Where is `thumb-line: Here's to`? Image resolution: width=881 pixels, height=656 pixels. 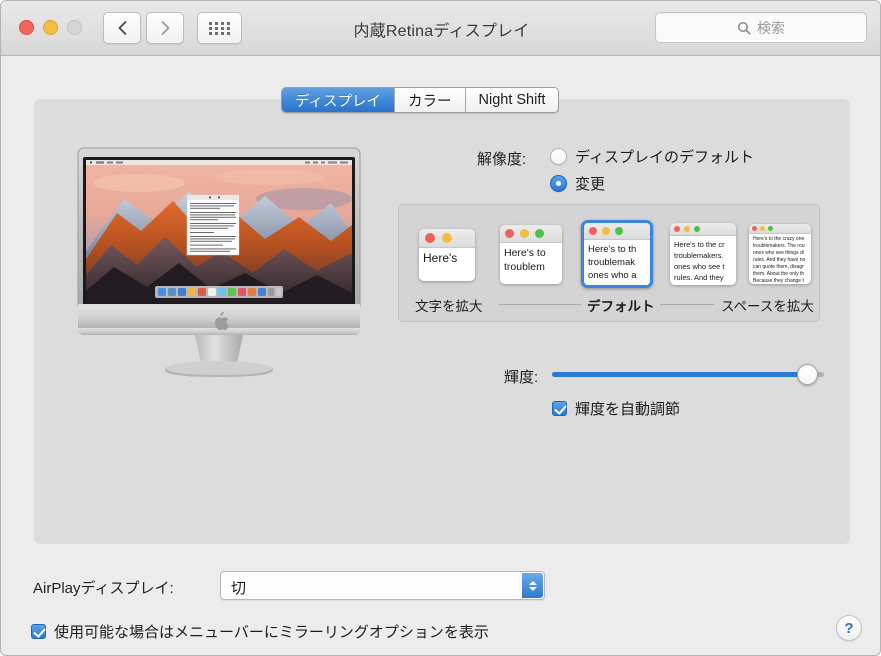
thumb-line: Here's to is located at coordinates (525, 253).